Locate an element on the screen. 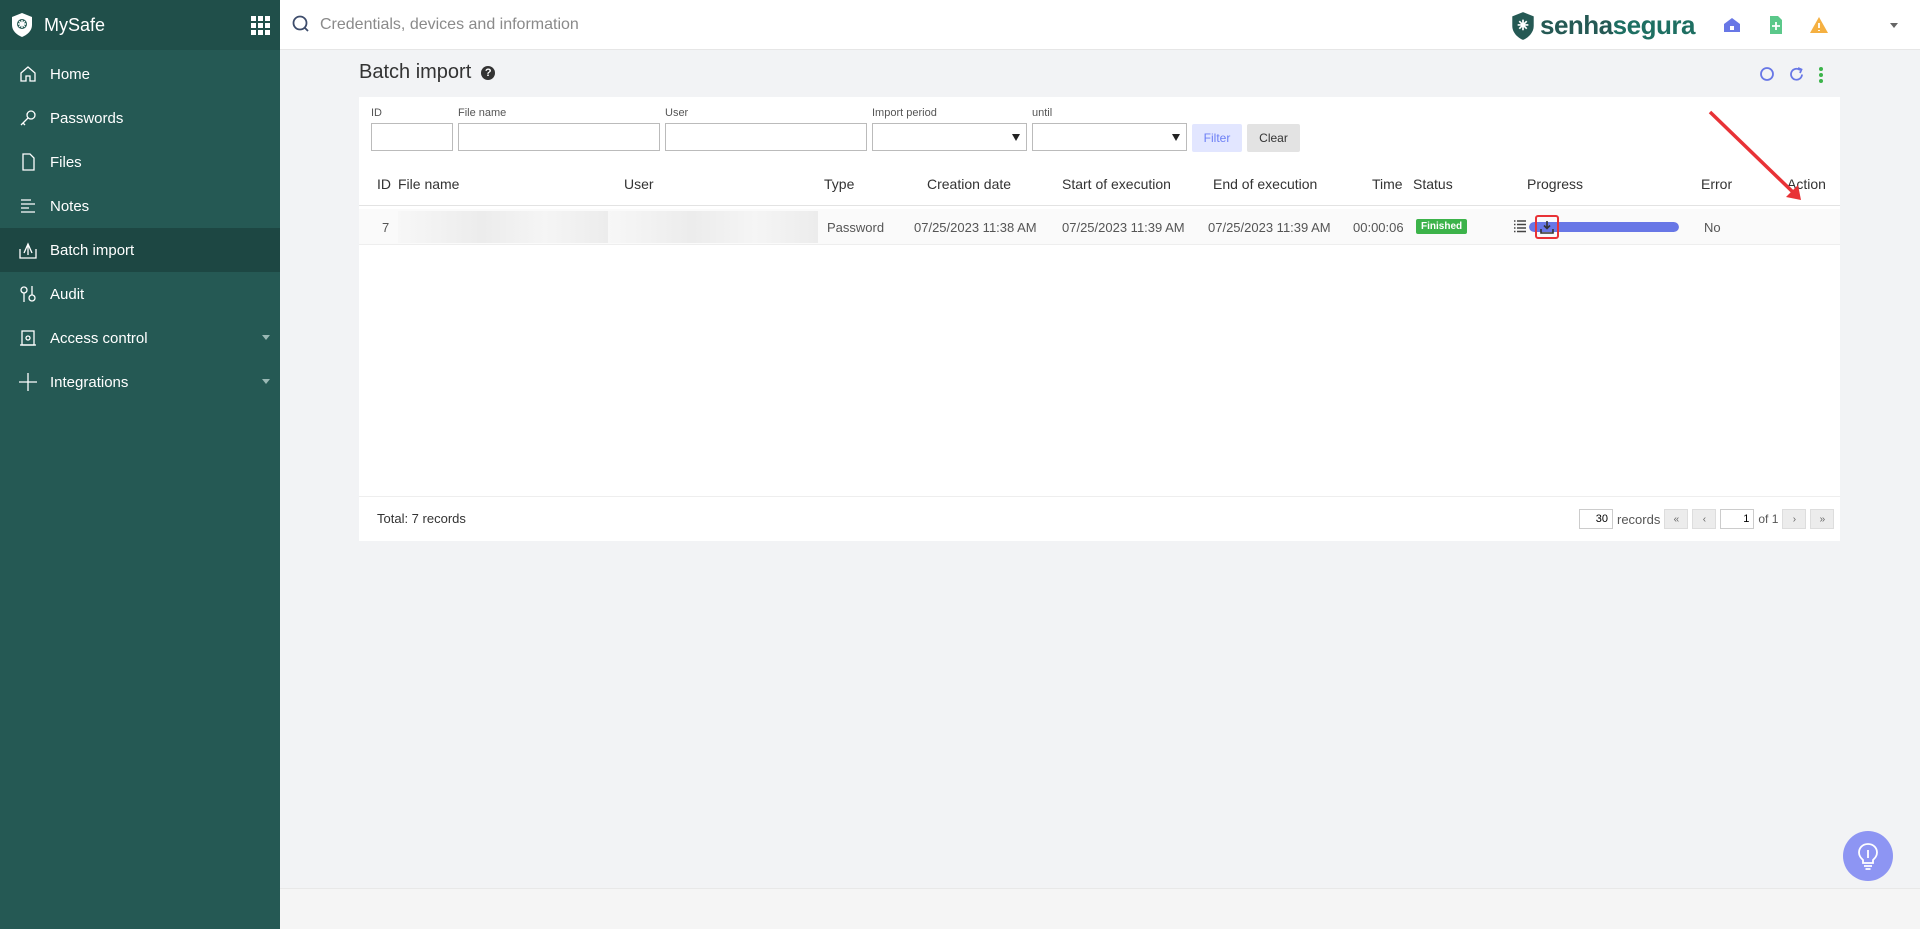 The image size is (1920, 929). pagination: records « ‹ of 1 › » is located at coordinates (1707, 519).